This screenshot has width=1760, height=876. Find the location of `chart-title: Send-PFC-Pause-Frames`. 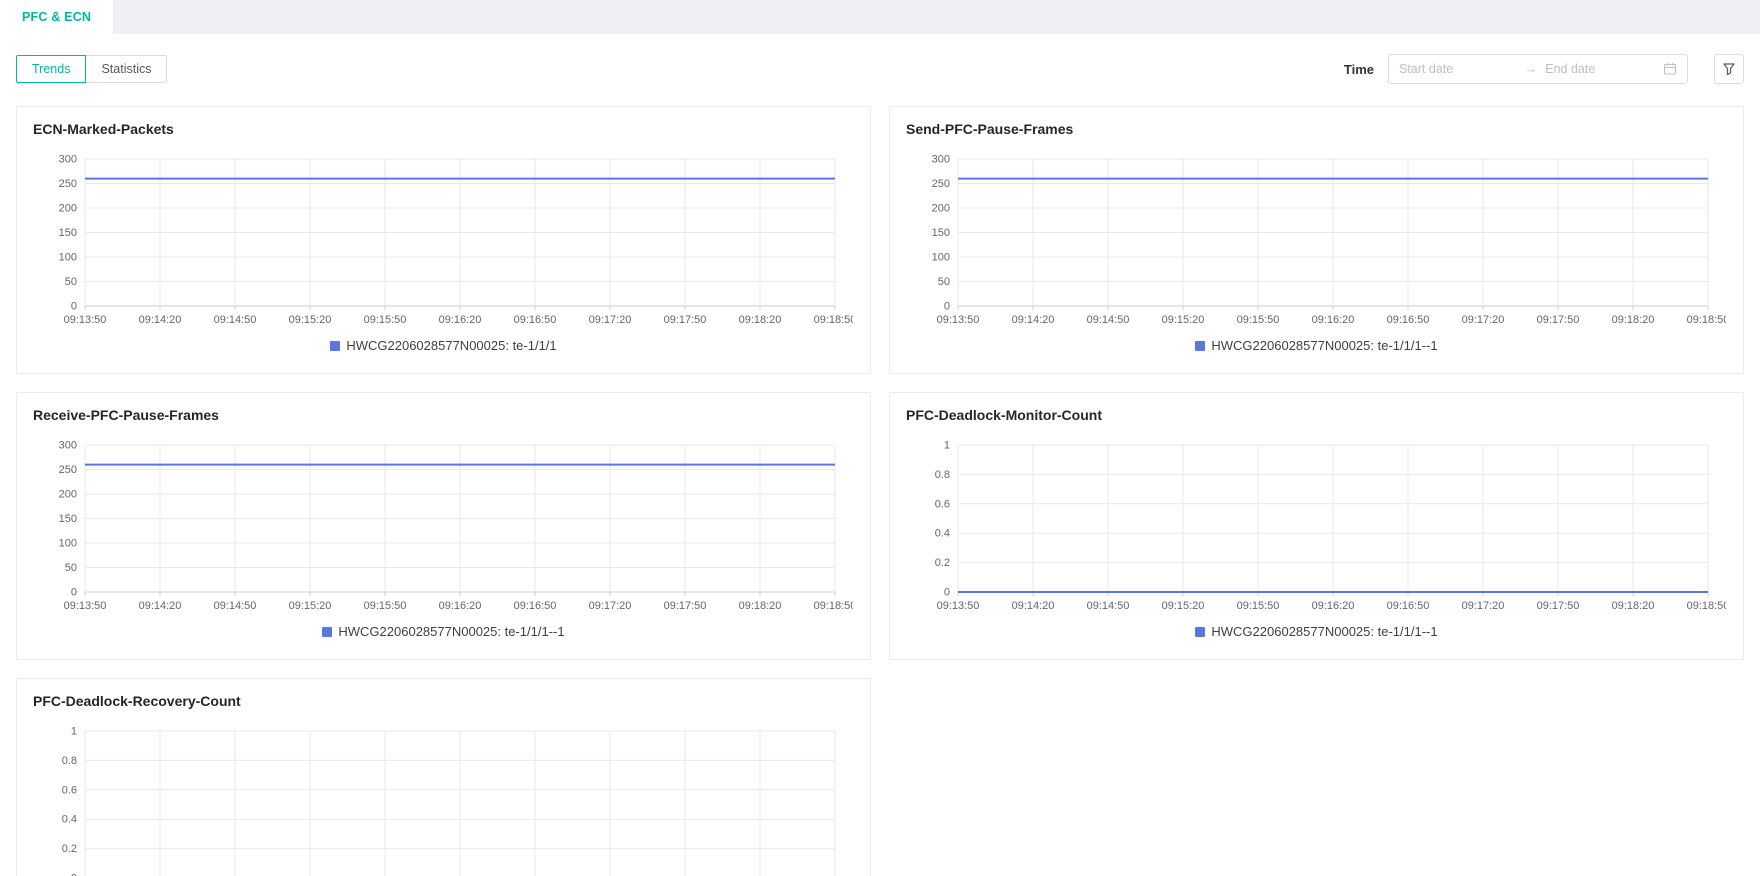

chart-title: Send-PFC-Pause-Frames is located at coordinates (990, 129).